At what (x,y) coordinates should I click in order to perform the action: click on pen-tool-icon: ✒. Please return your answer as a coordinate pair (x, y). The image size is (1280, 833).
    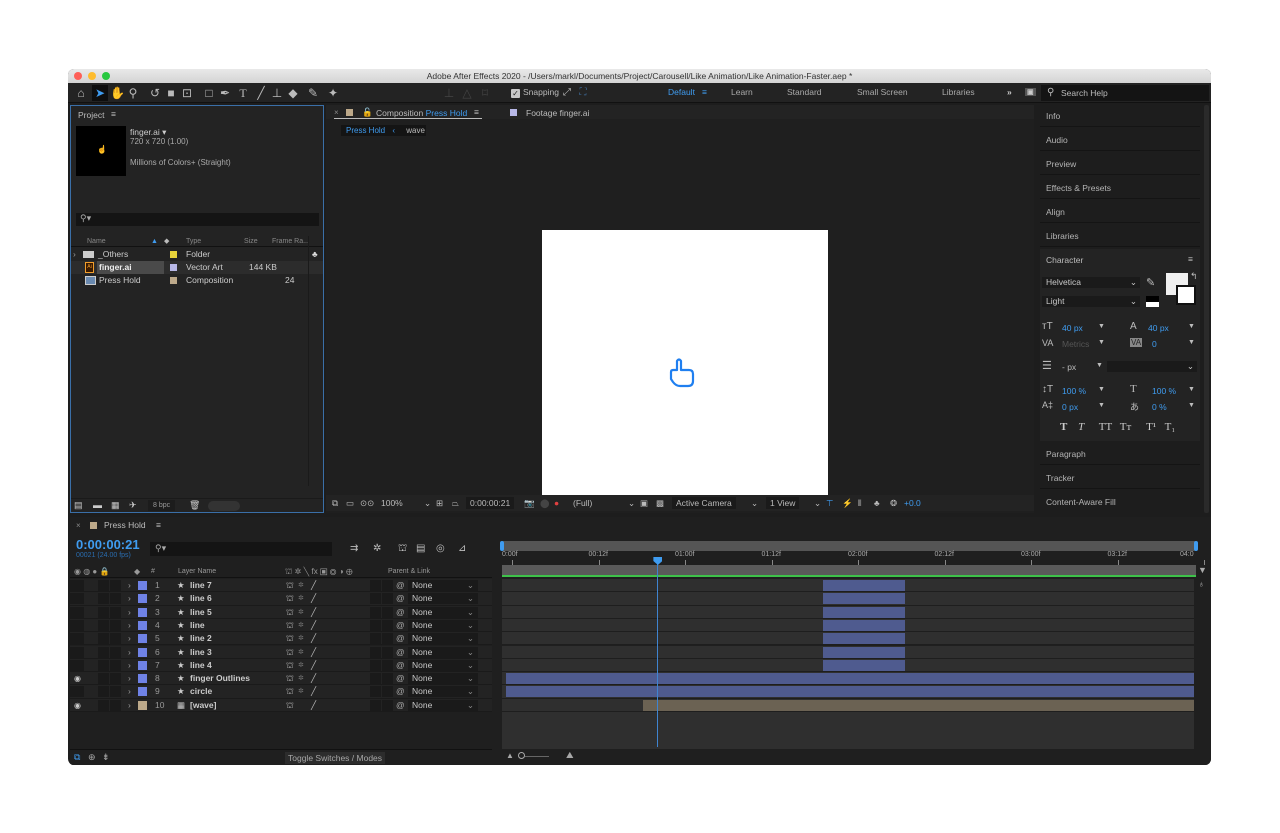
    Looking at the image, I should click on (225, 93).